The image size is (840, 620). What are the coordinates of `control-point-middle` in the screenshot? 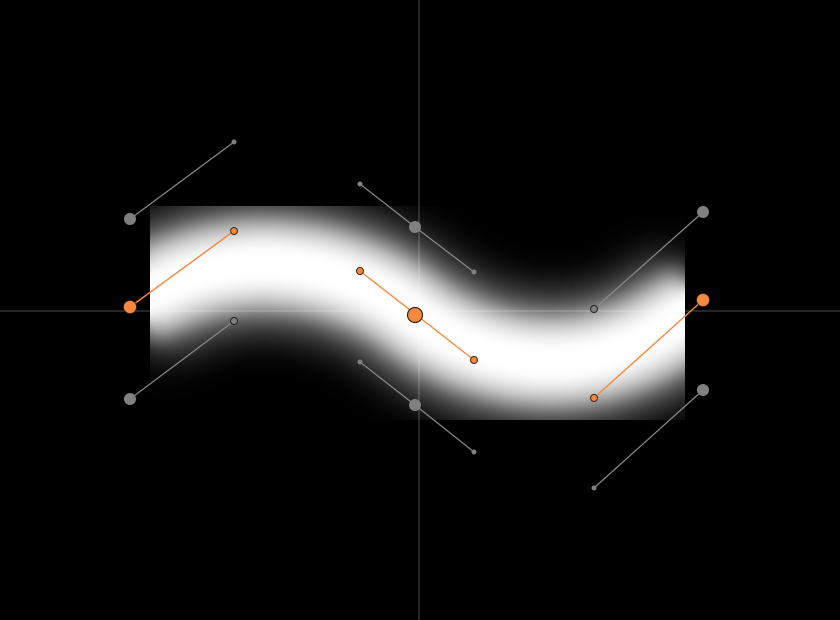 It's located at (415, 315).